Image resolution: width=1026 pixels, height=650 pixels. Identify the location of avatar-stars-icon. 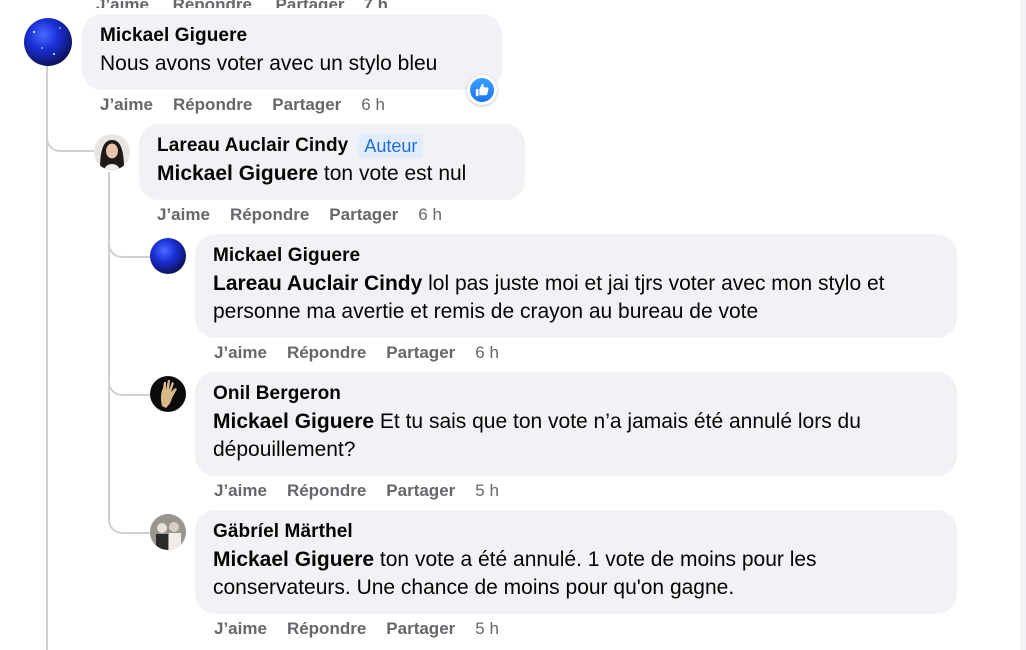
(47, 41).